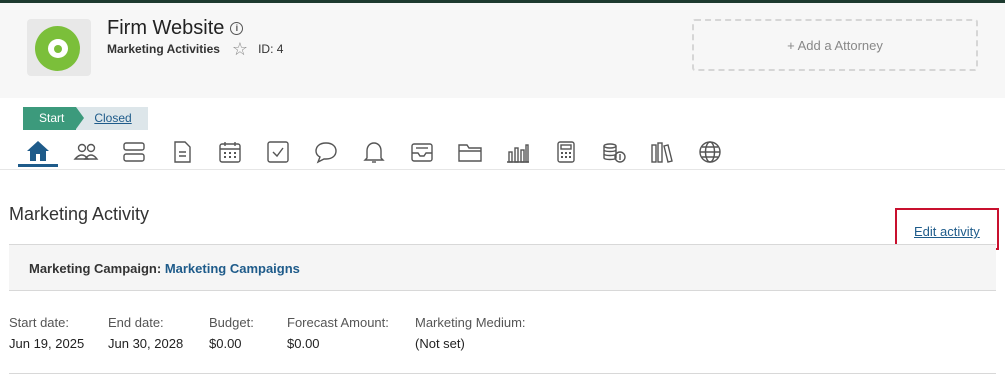  I want to click on field-label: End date:, so click(136, 322).